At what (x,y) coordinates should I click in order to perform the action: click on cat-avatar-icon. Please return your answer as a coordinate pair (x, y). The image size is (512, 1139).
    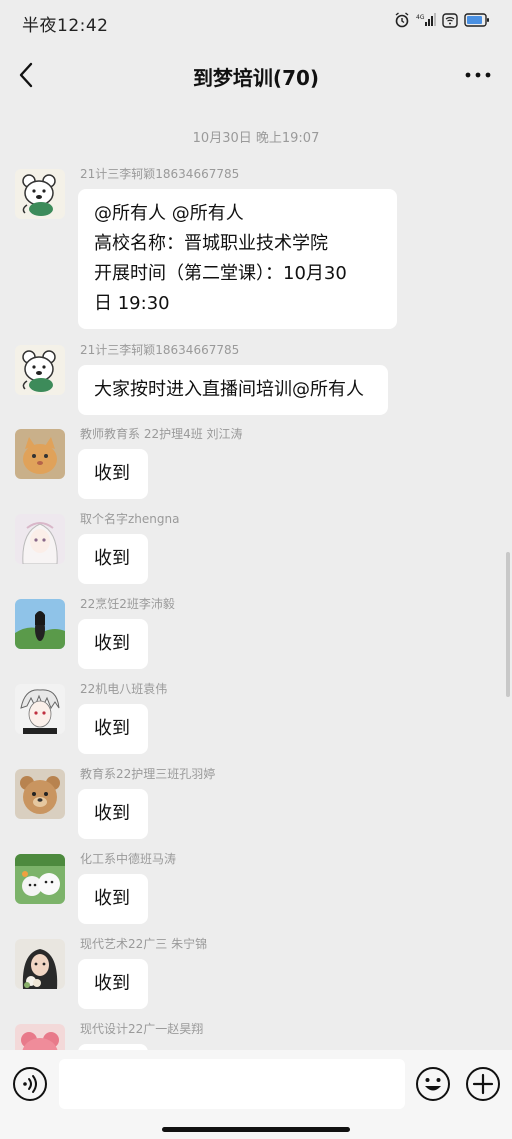
    Looking at the image, I should click on (40, 454).